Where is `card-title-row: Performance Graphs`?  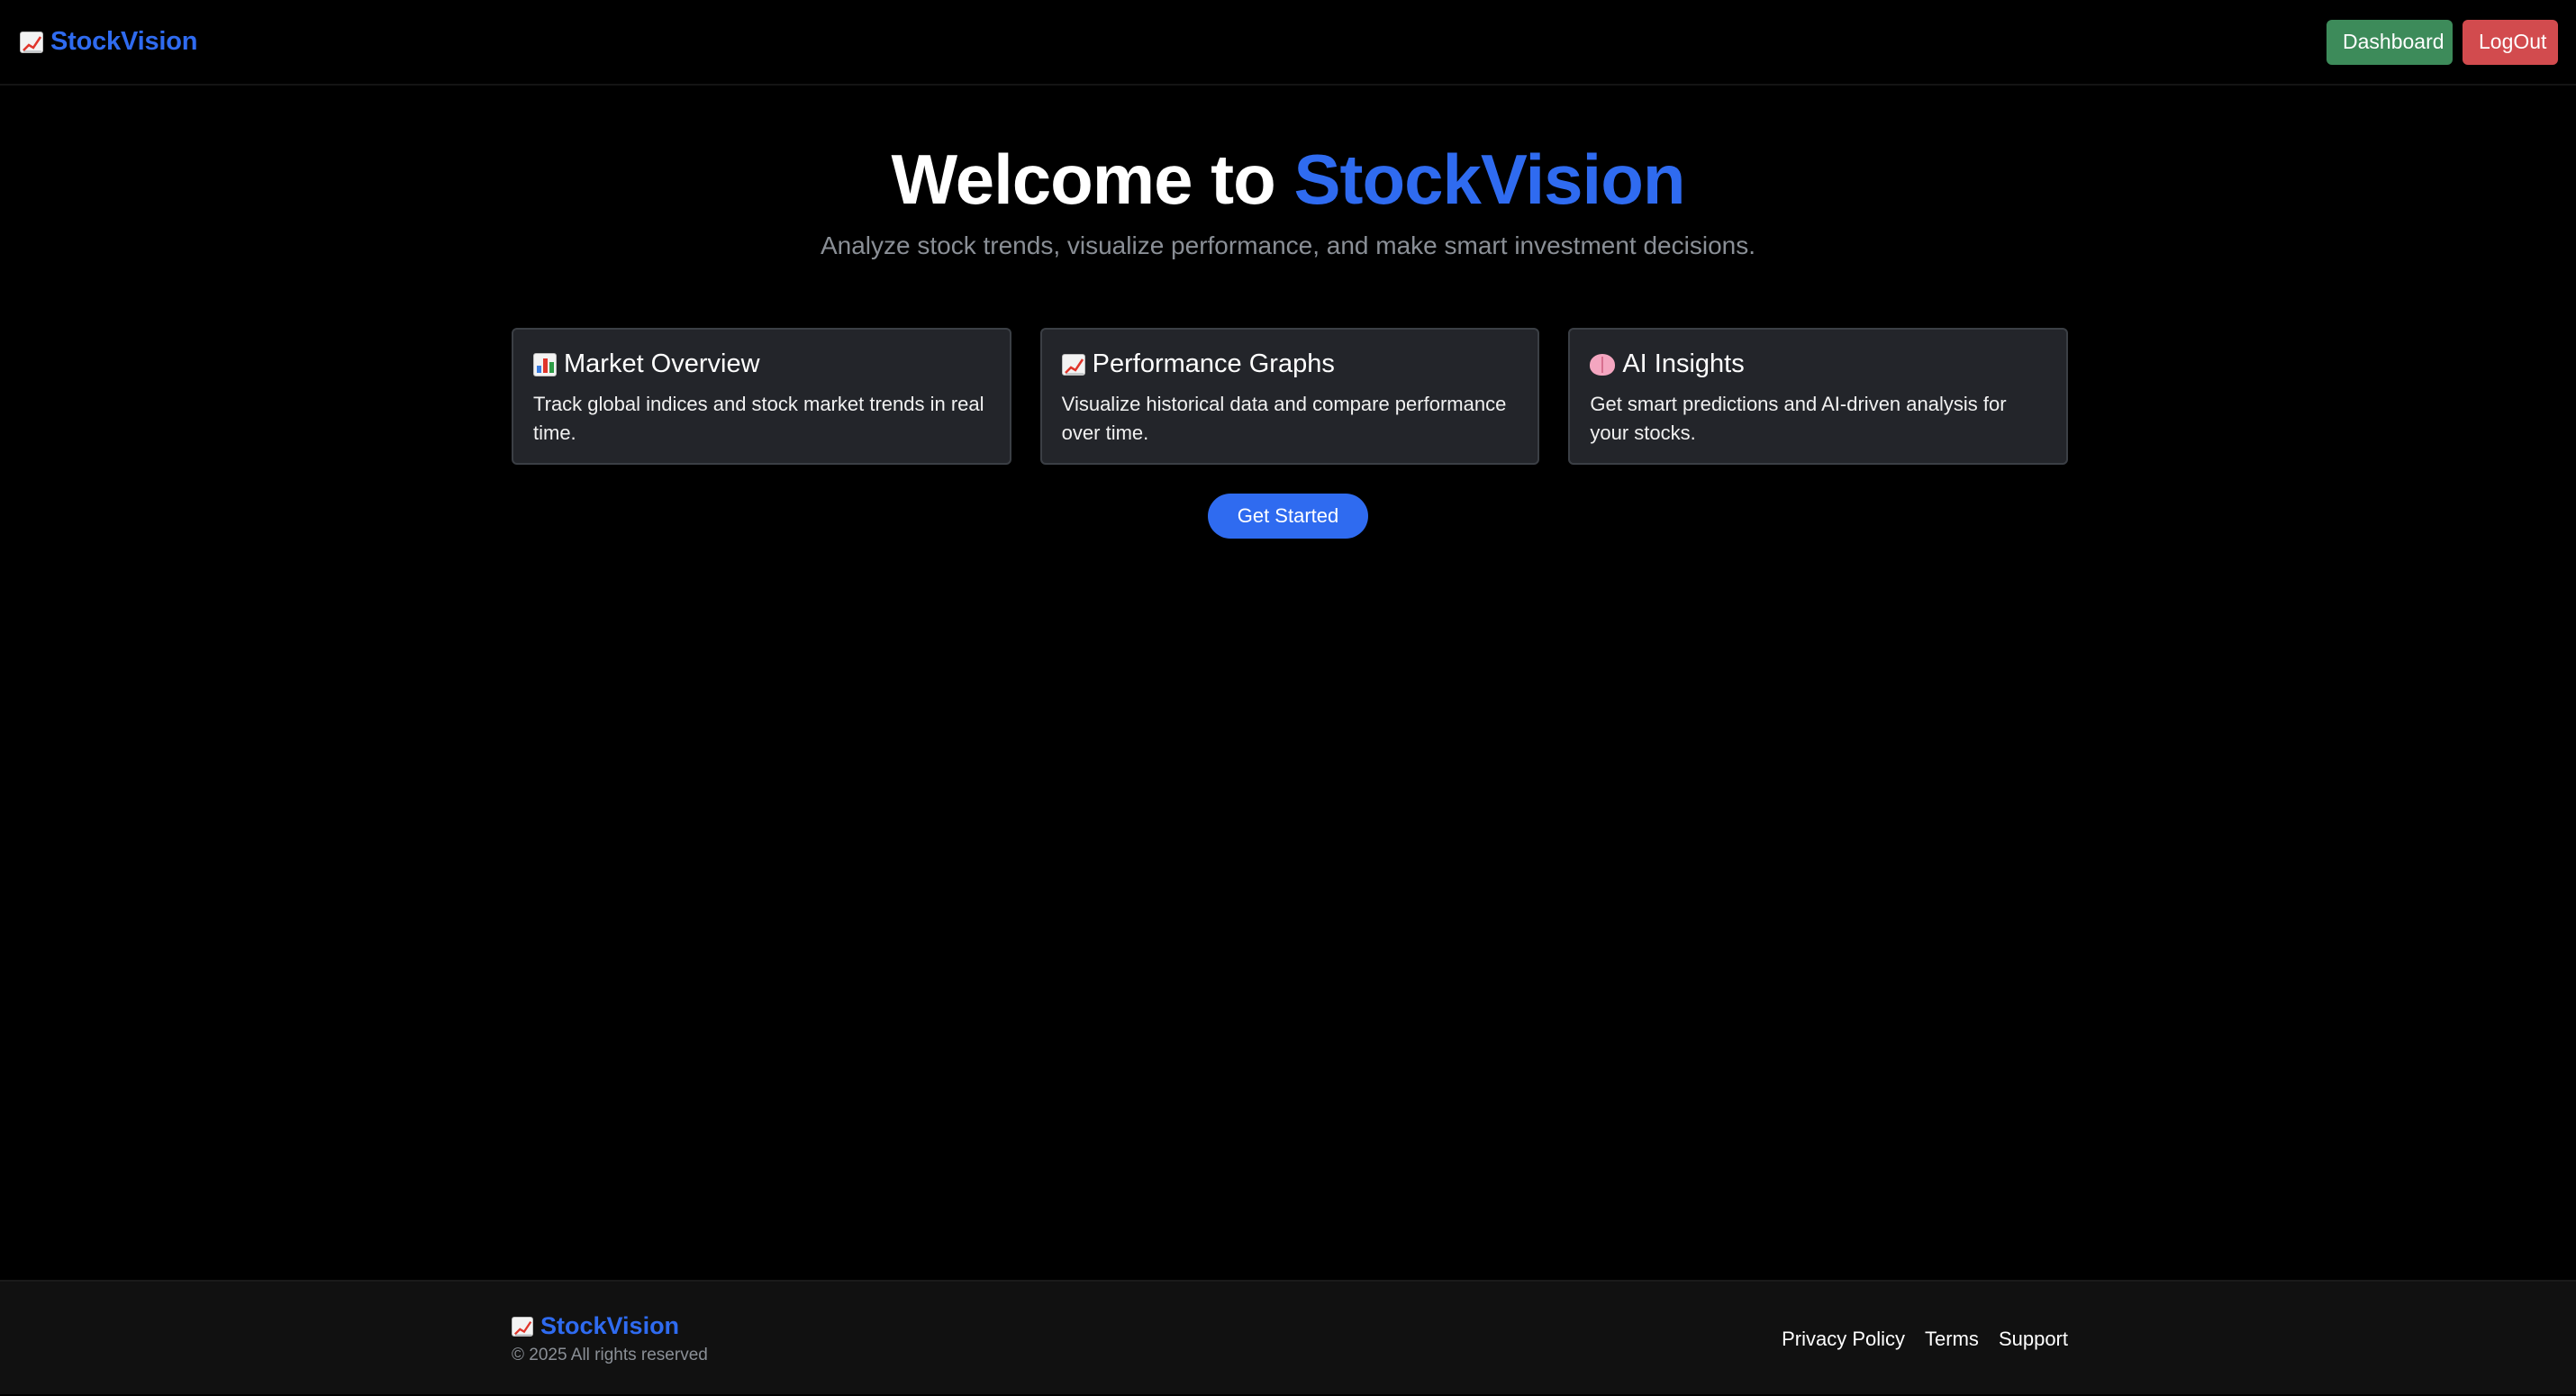 card-title-row: Performance Graphs is located at coordinates (1290, 364).